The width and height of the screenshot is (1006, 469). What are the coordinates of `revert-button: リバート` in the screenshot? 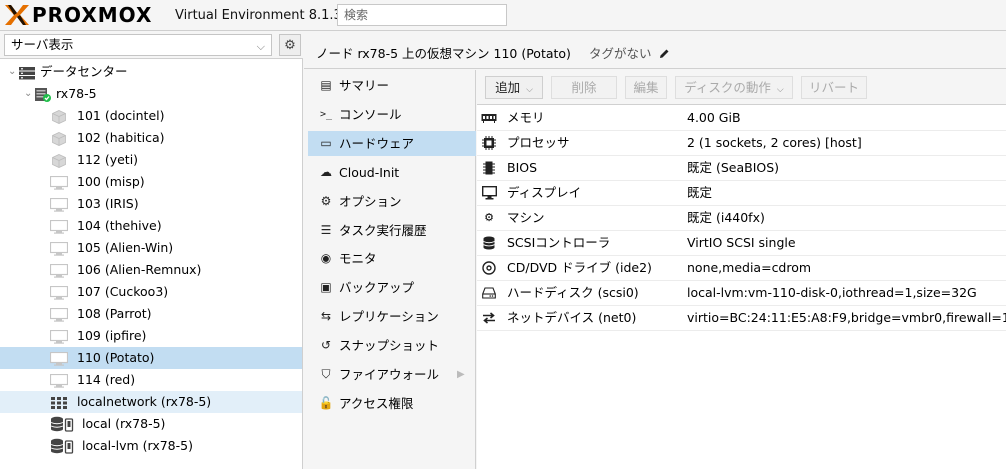 It's located at (834, 87).